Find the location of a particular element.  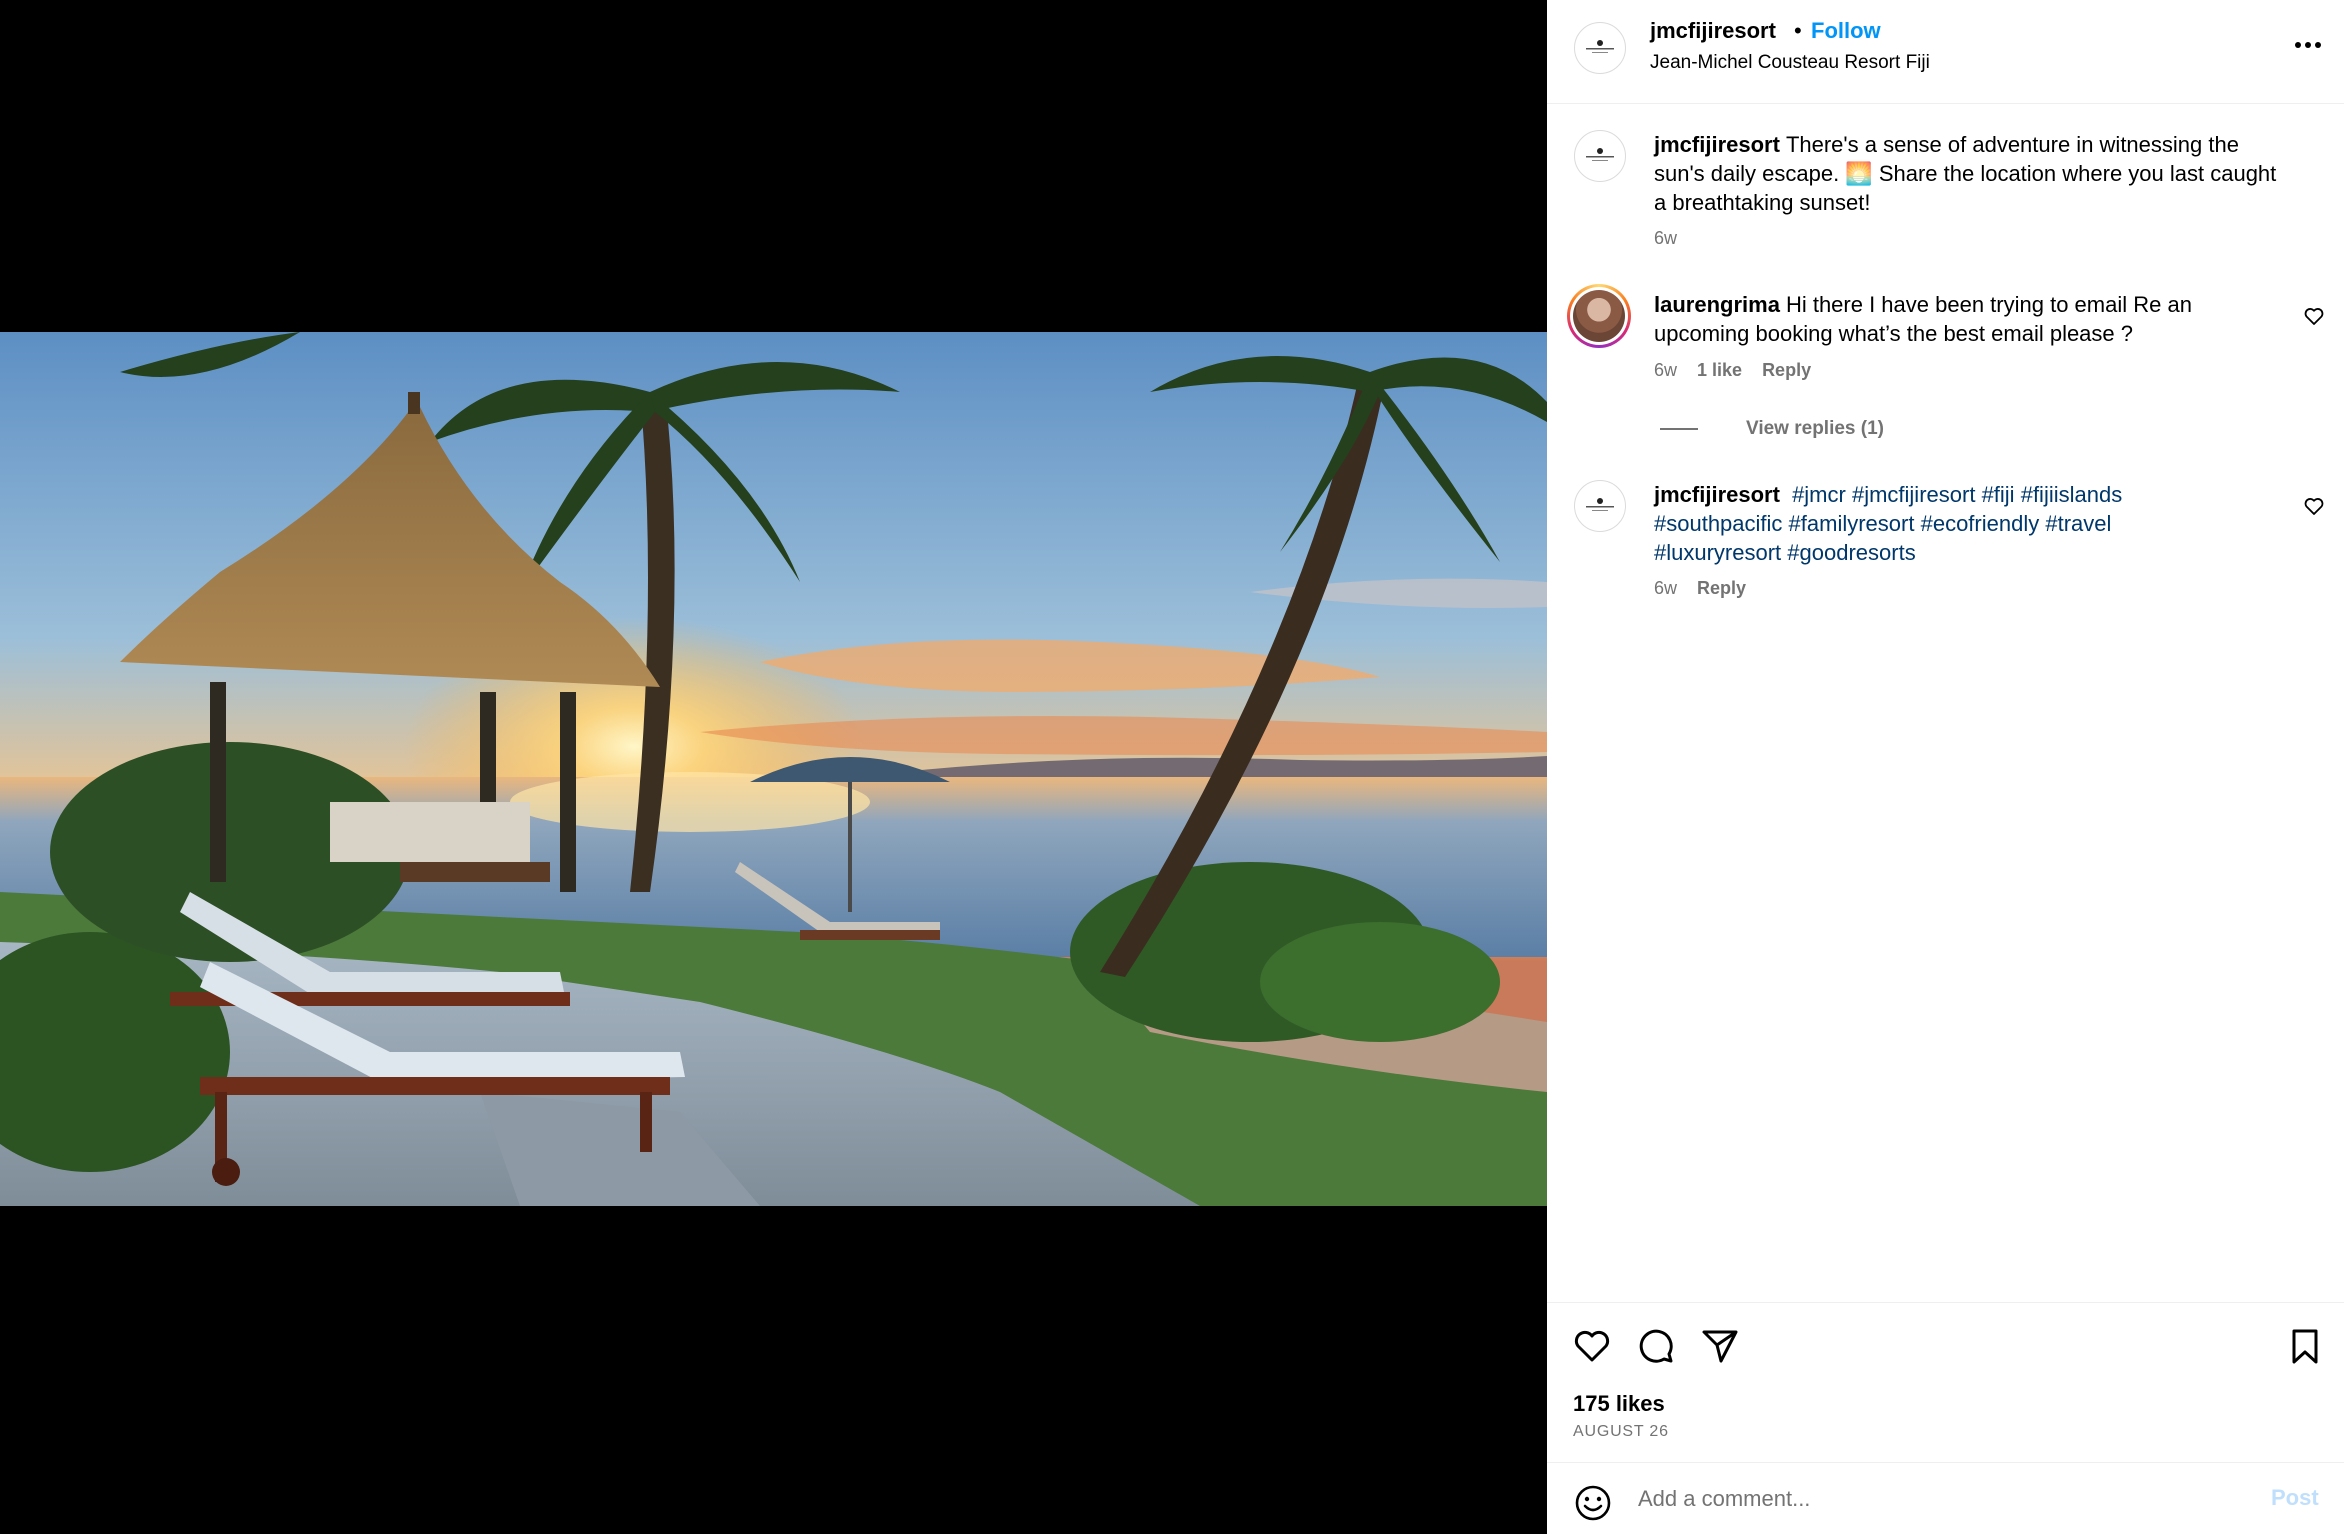

post-comment-button: Post is located at coordinates (2295, 1498).